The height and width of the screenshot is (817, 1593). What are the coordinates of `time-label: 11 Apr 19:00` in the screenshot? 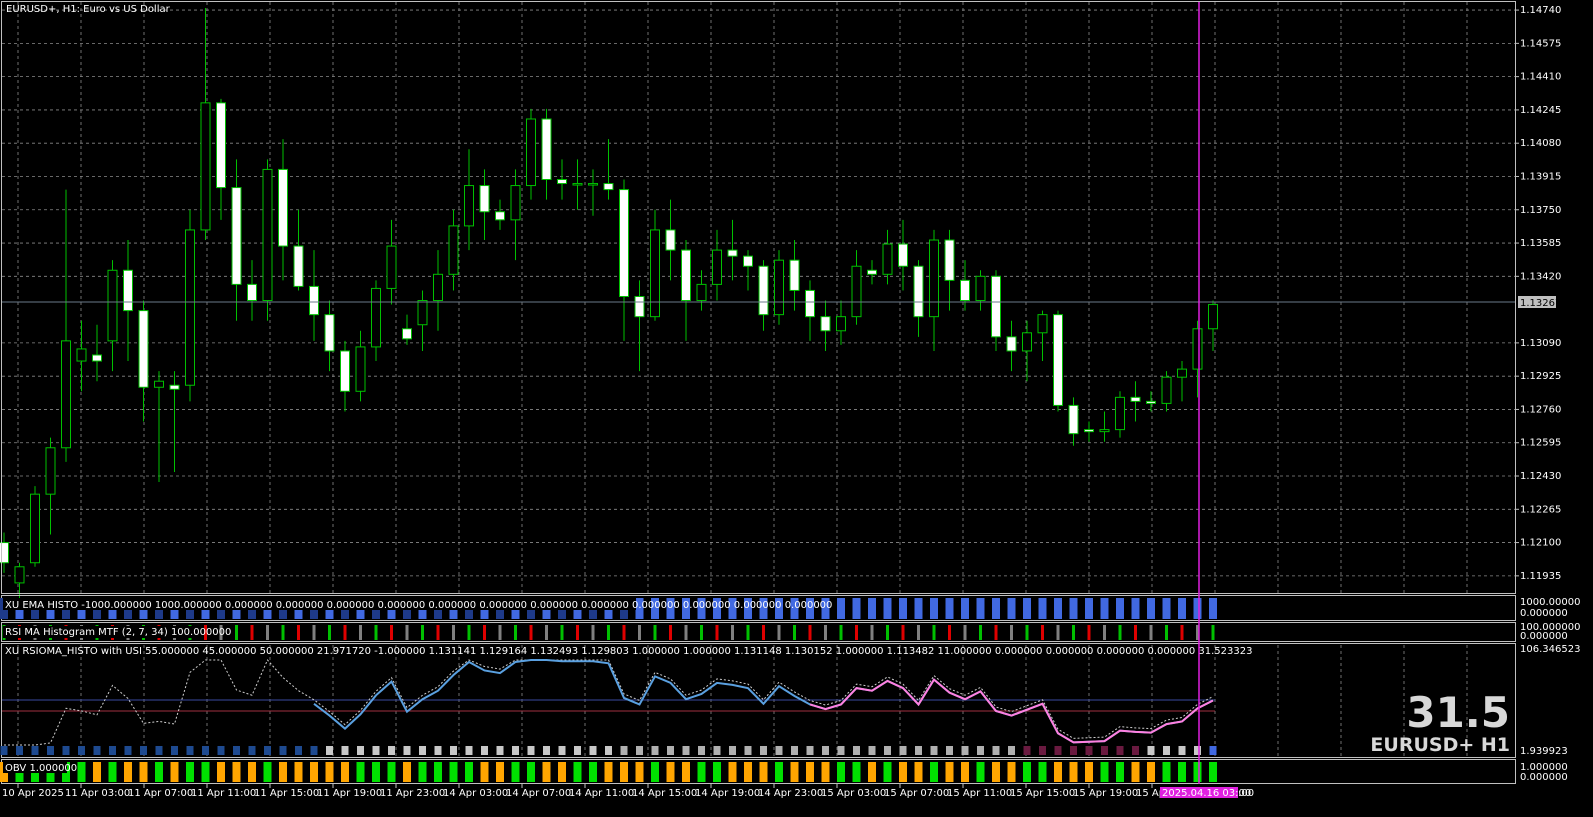 It's located at (349, 793).